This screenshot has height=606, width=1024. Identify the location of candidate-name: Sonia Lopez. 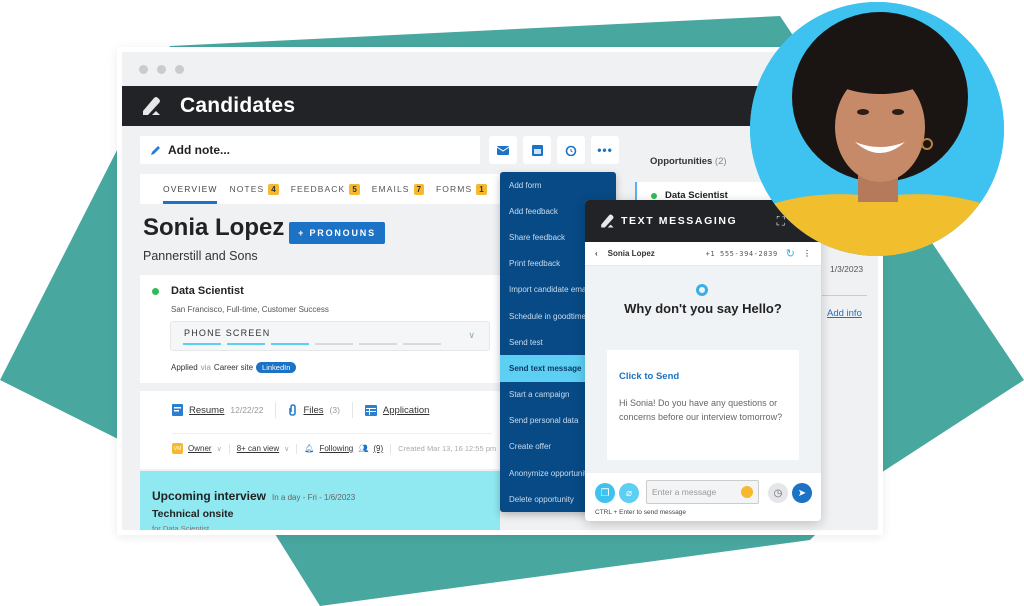
(214, 227).